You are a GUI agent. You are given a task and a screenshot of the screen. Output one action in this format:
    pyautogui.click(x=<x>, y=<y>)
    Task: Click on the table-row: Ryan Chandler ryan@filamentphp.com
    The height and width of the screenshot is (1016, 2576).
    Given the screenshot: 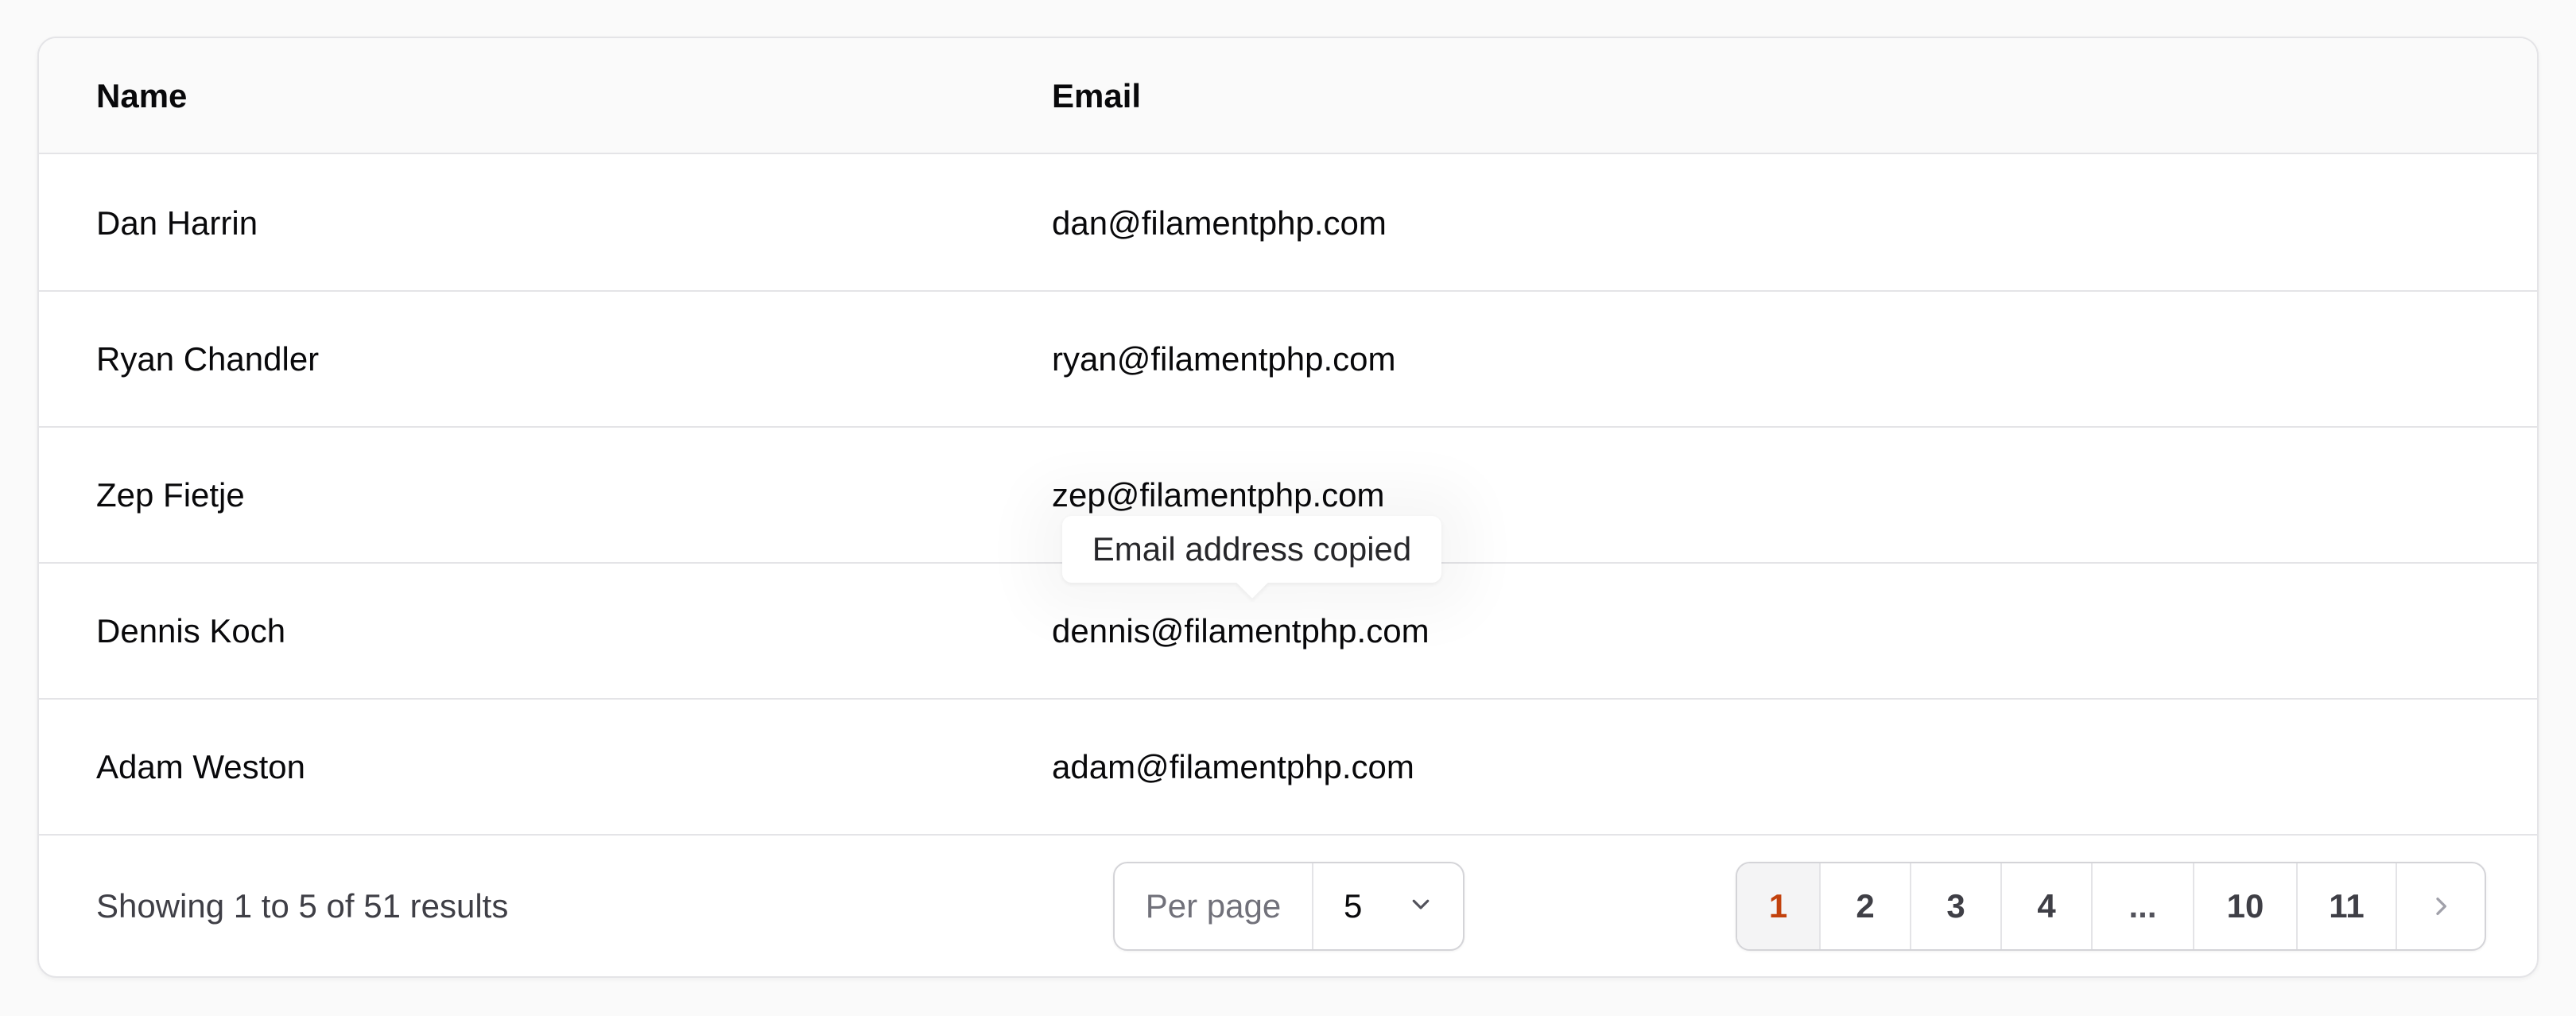 What is the action you would take?
    pyautogui.click(x=1288, y=360)
    